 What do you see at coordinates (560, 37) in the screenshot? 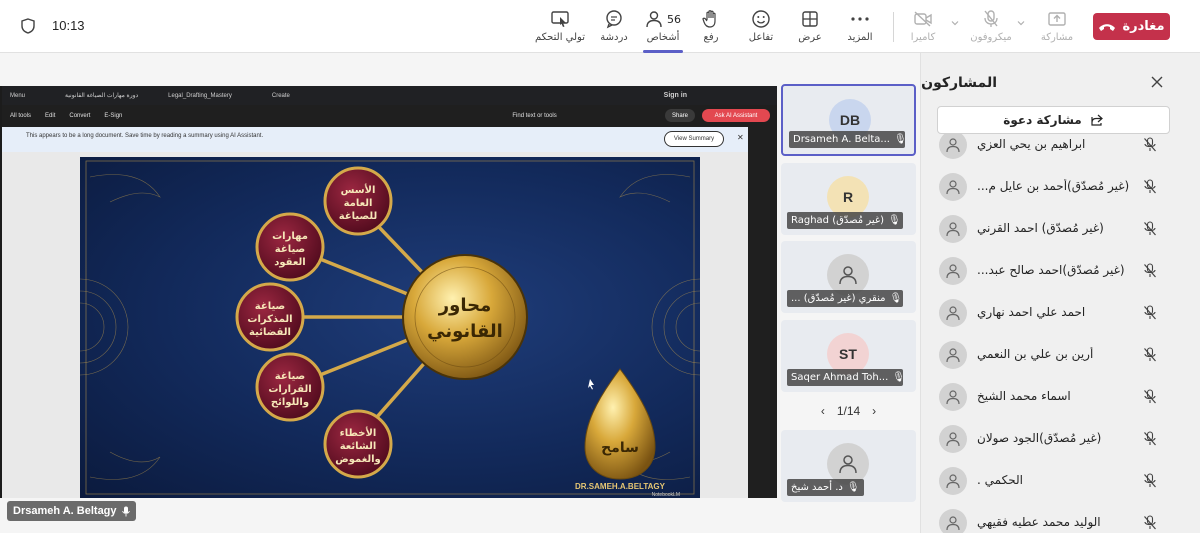
I see `take-control-label: تولي التحكم` at bounding box center [560, 37].